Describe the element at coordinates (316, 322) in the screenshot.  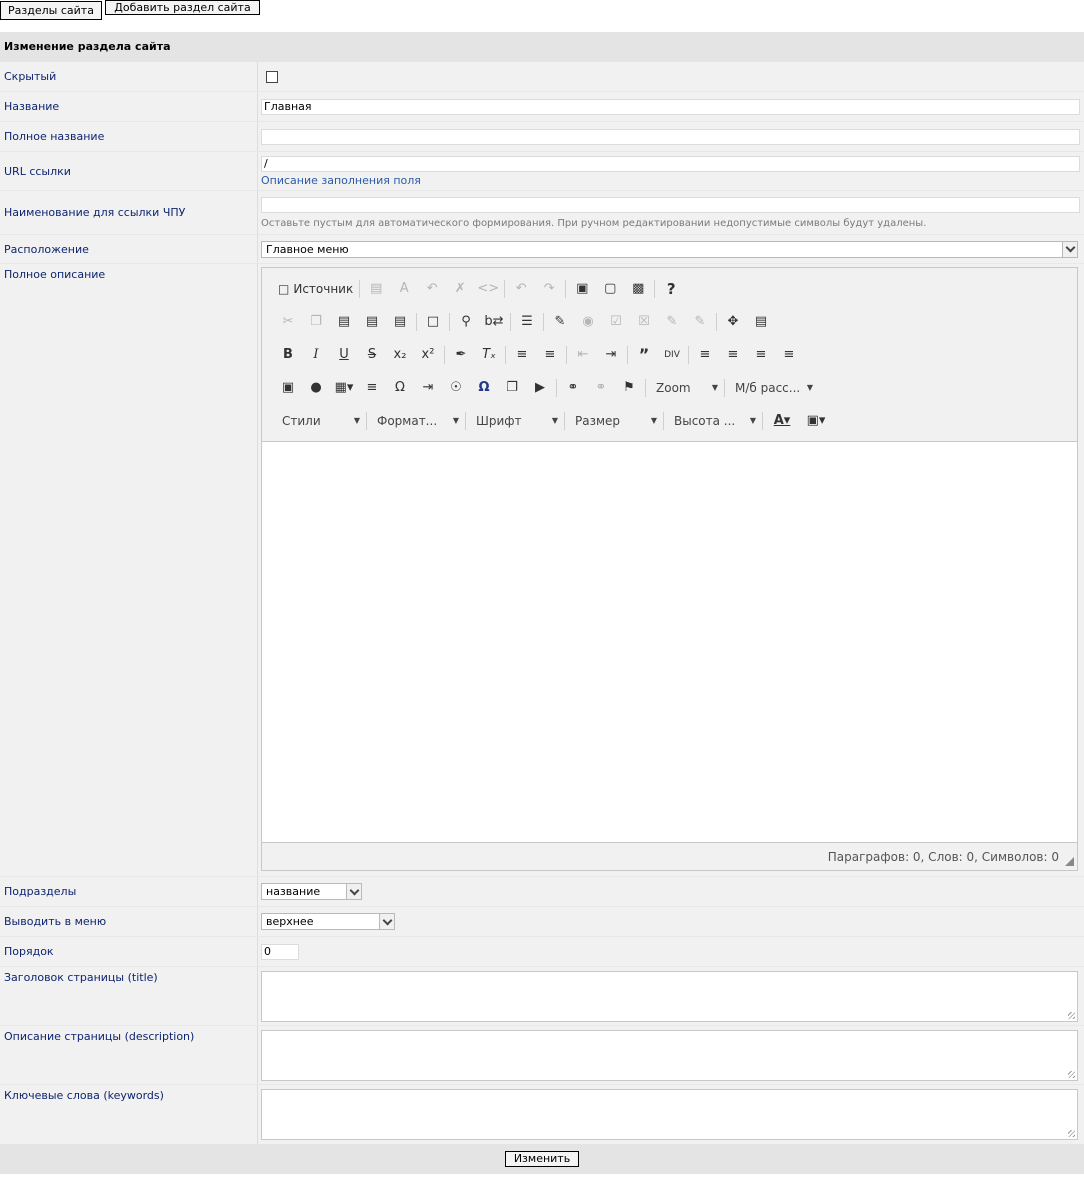
I see `copy-icon: ❐` at that location.